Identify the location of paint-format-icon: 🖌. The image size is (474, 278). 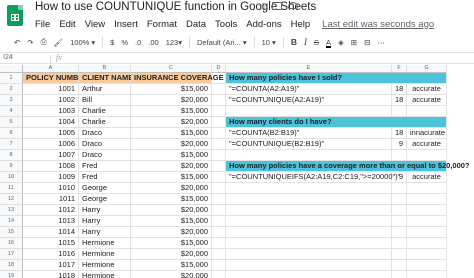
(59, 42).